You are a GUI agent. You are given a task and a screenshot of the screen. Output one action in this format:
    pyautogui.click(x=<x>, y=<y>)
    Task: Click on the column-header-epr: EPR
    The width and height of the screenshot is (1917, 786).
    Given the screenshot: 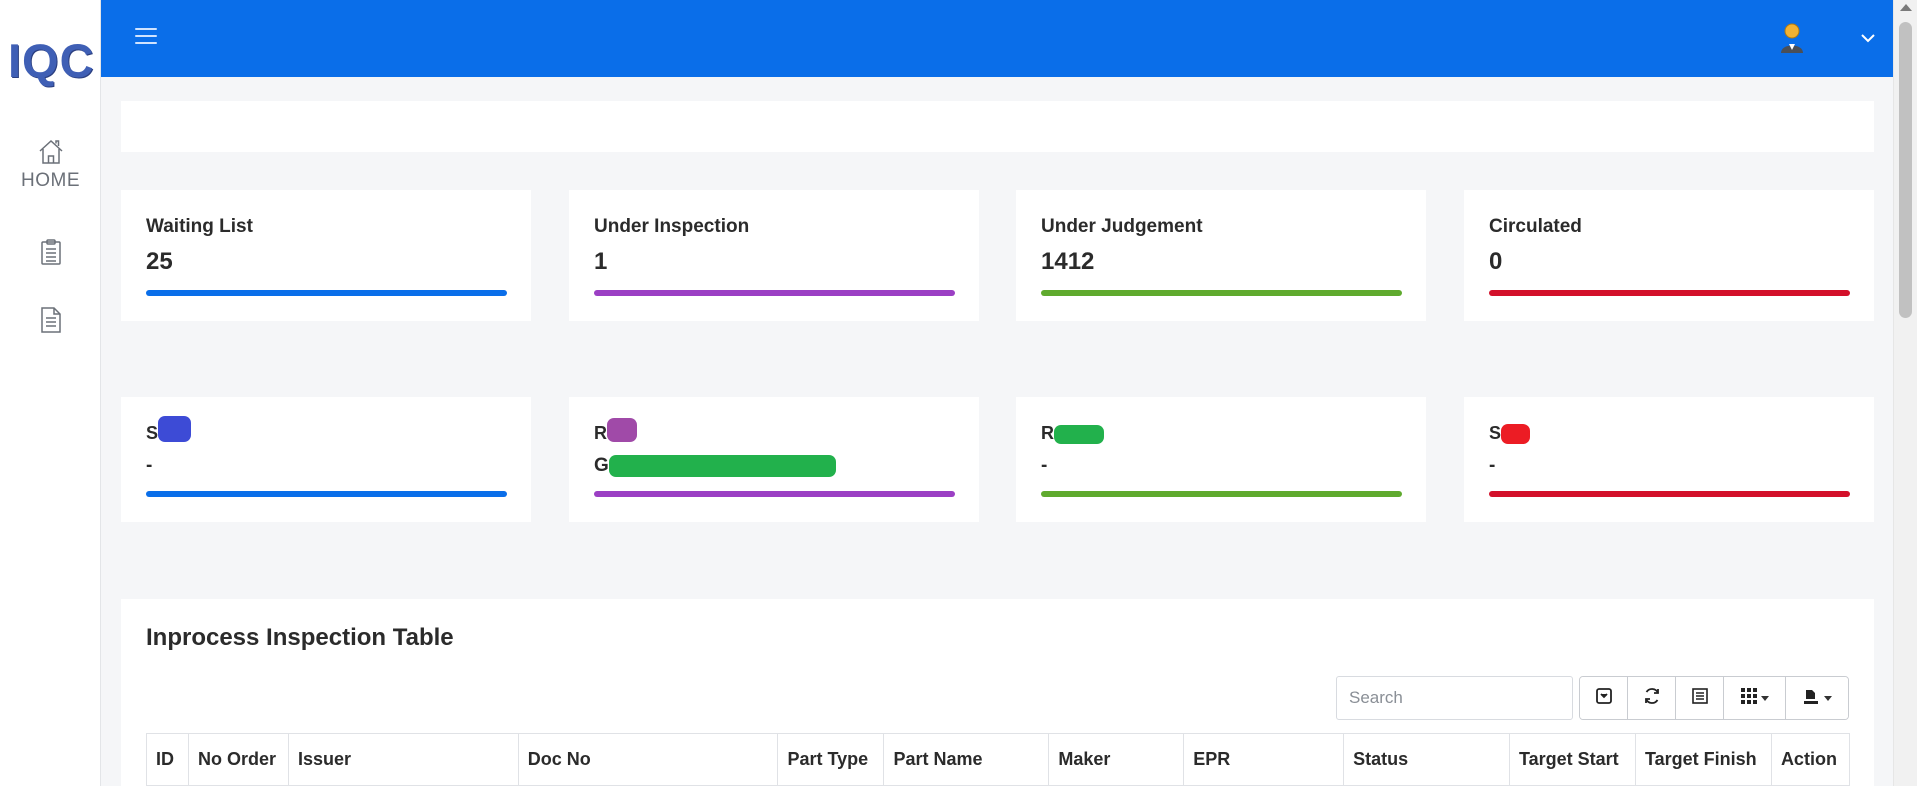 What is the action you would take?
    pyautogui.click(x=1264, y=759)
    